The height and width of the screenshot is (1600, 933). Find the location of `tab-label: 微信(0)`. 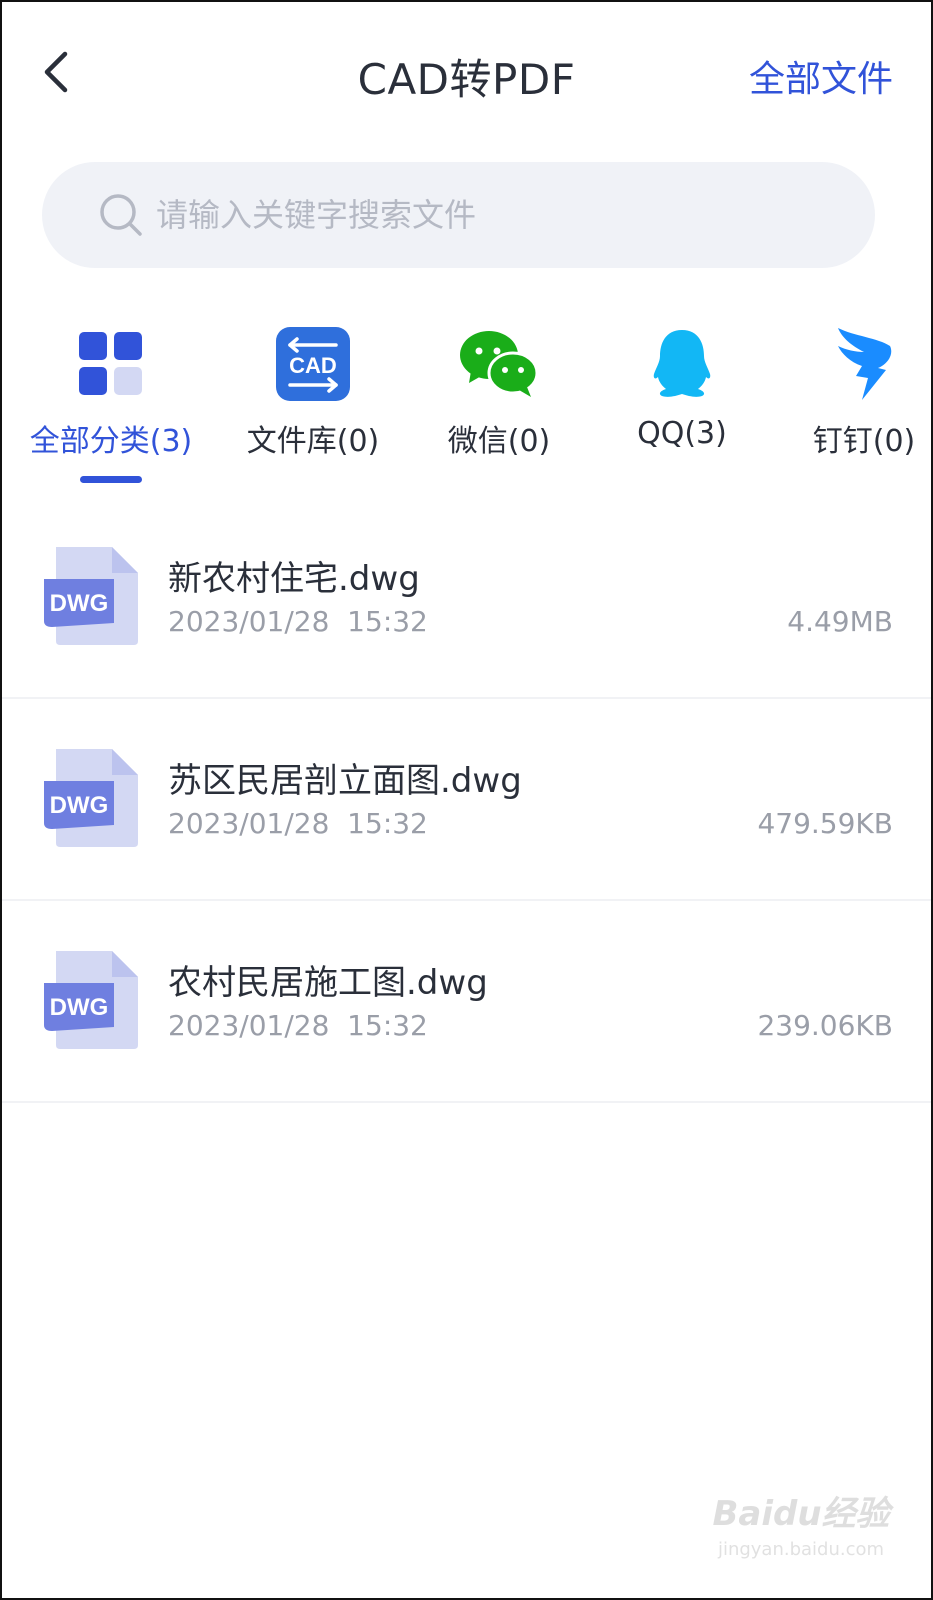

tab-label: 微信(0) is located at coordinates (499, 441).